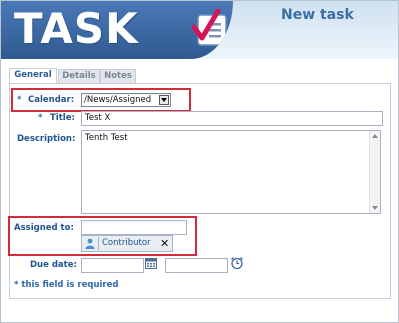 This screenshot has height=323, width=399. I want to click on required-field-note: * this field is required, so click(66, 285).